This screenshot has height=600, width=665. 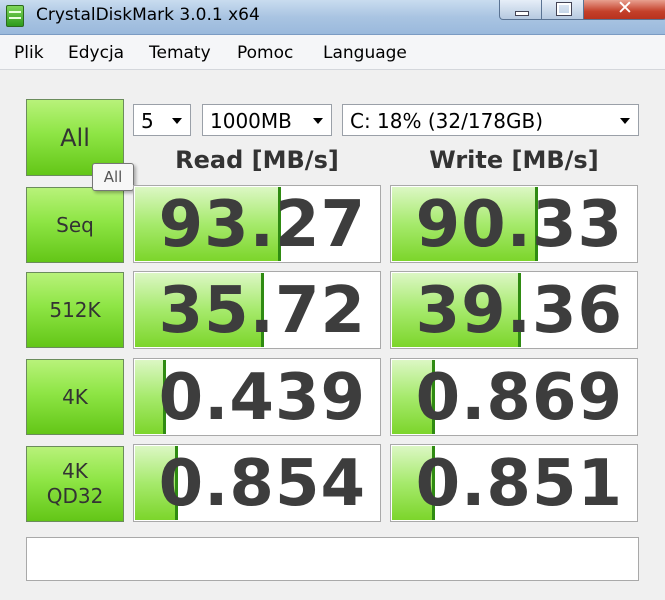 What do you see at coordinates (265, 53) in the screenshot?
I see `menu-pomoc: Pomoc` at bounding box center [265, 53].